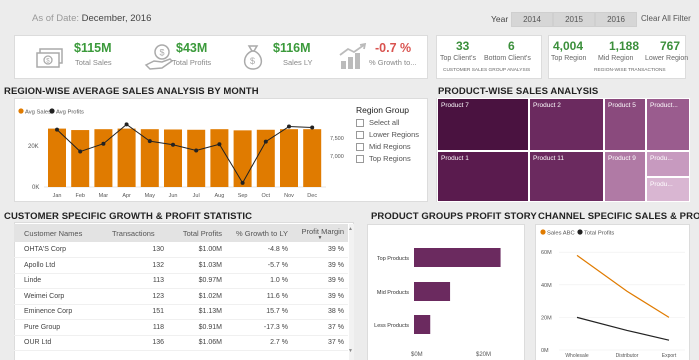  Describe the element at coordinates (181, 250) in the screenshot. I see `table-row: OHTA'S Corp 130 $1.00M -4.8 % 39 %` at that location.